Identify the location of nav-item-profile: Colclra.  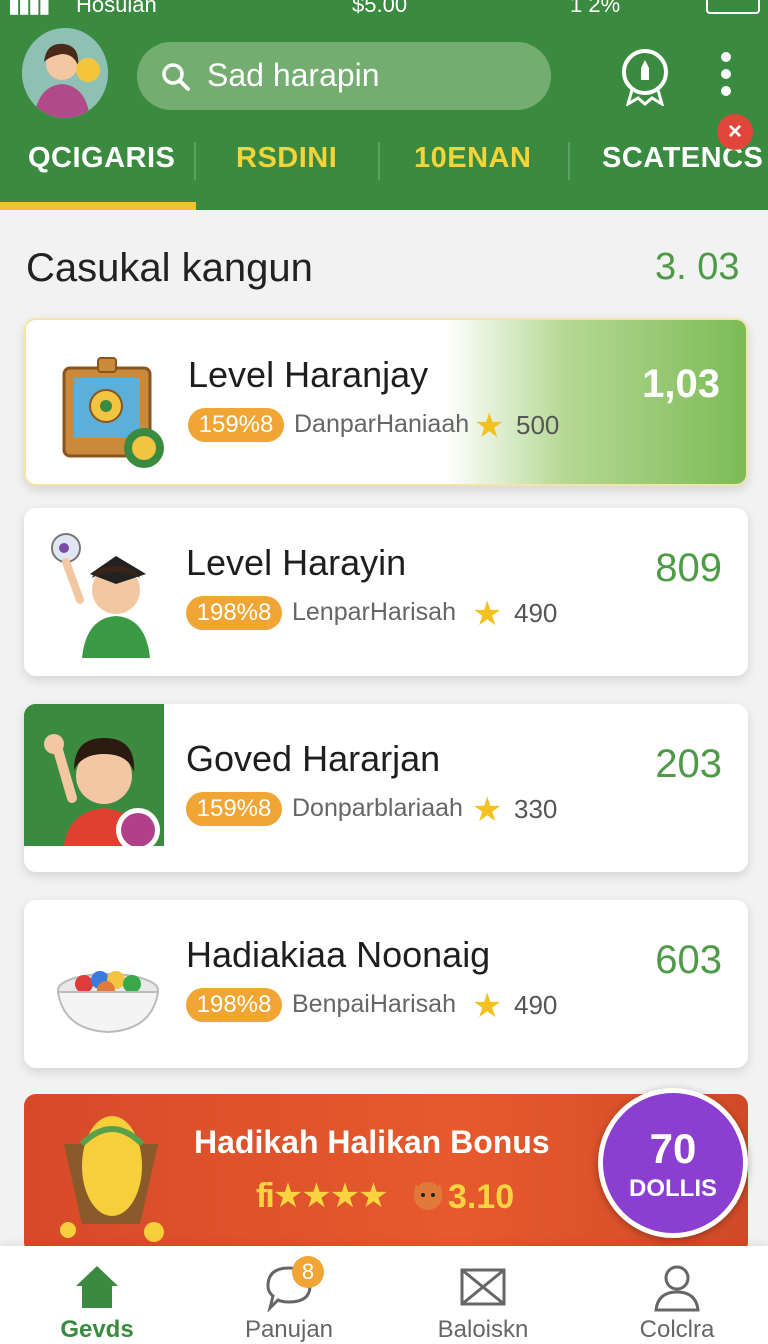
(677, 1295).